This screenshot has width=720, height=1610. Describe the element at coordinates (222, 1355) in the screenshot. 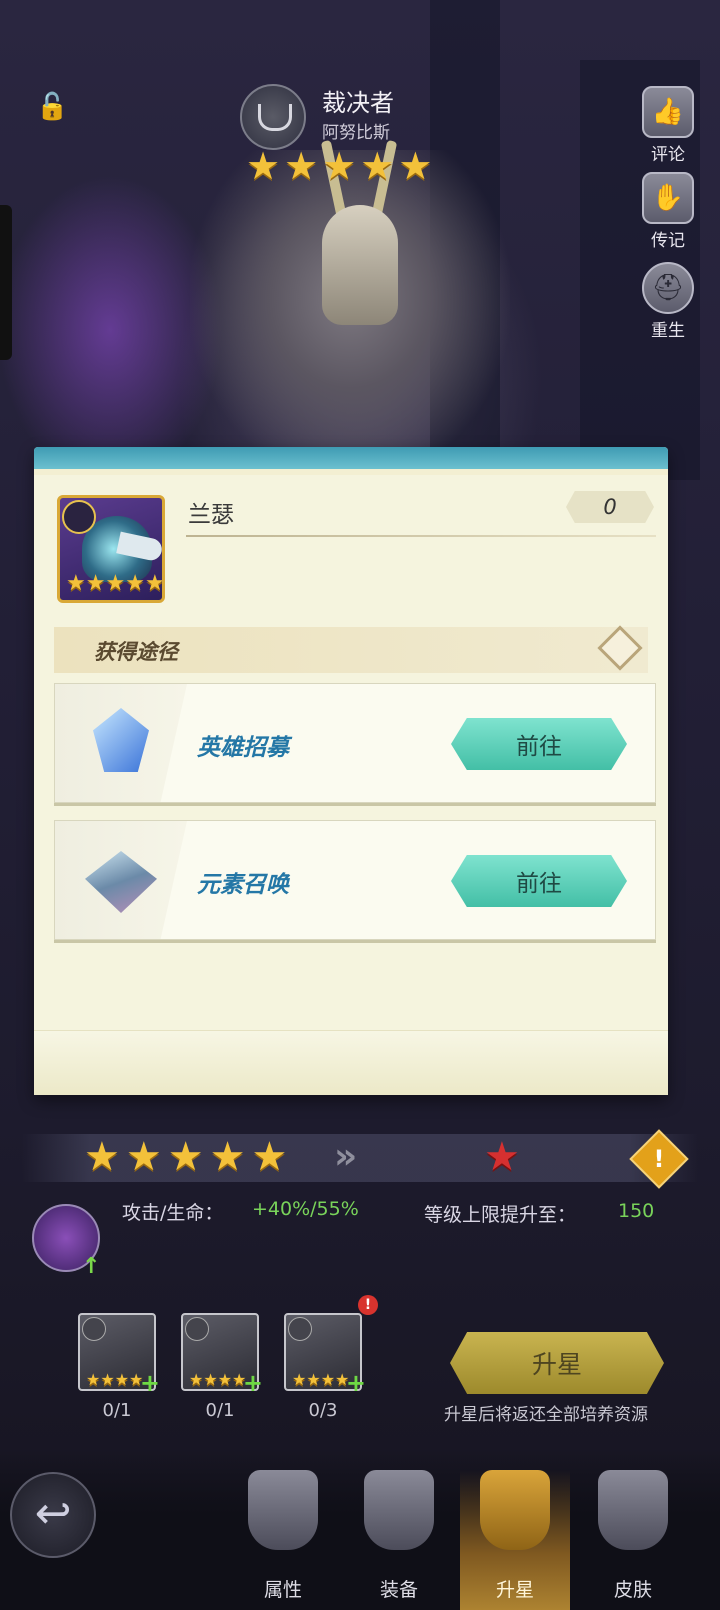

I see `material-slot-hooded-hero: ★ ★ ★ ★ +` at that location.